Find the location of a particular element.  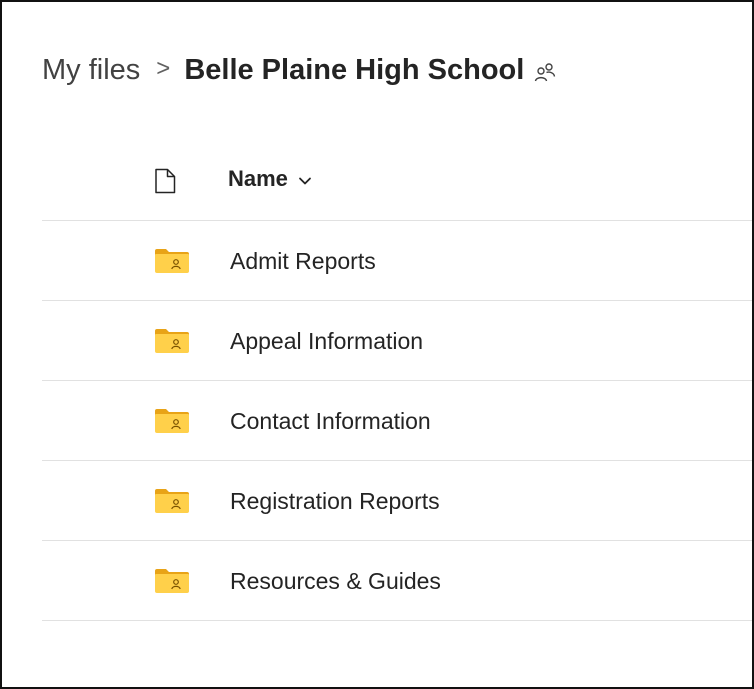

breadcrumb-my-files-link: My files is located at coordinates (91, 70).